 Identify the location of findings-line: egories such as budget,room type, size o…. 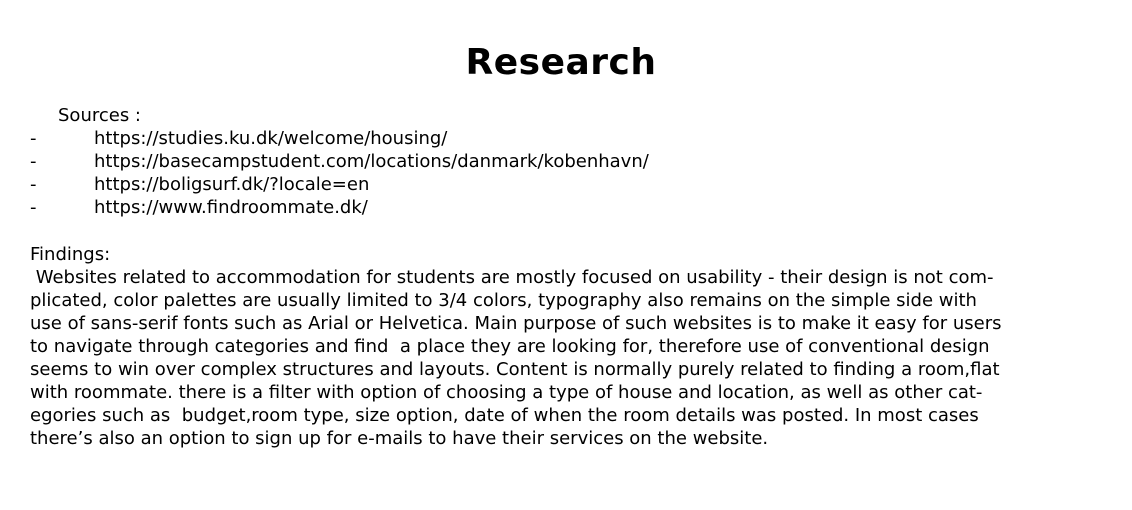
(504, 415).